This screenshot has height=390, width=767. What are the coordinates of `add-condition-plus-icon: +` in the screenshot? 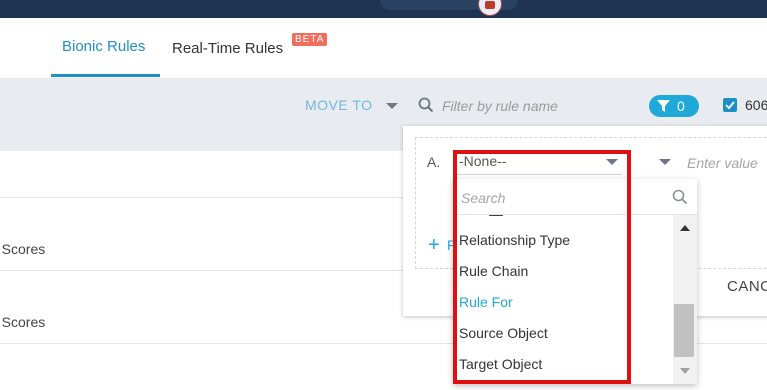 It's located at (434, 245).